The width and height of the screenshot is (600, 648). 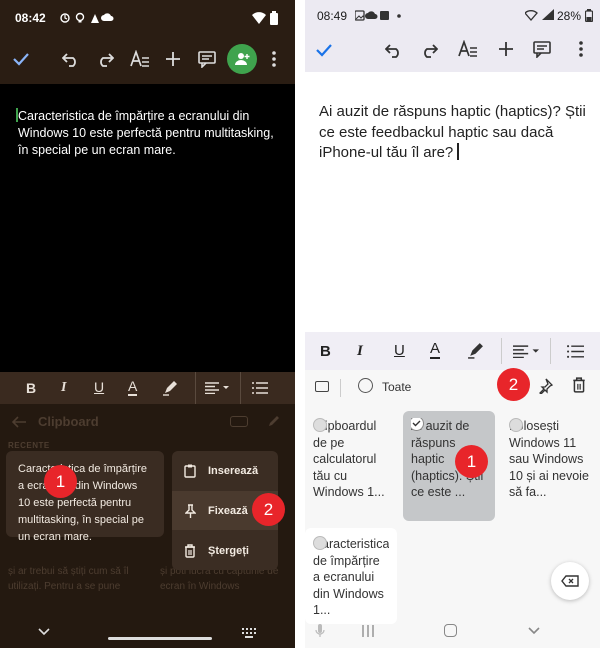 I want to click on status-bar: 08:49 28%, so click(x=452, y=15).